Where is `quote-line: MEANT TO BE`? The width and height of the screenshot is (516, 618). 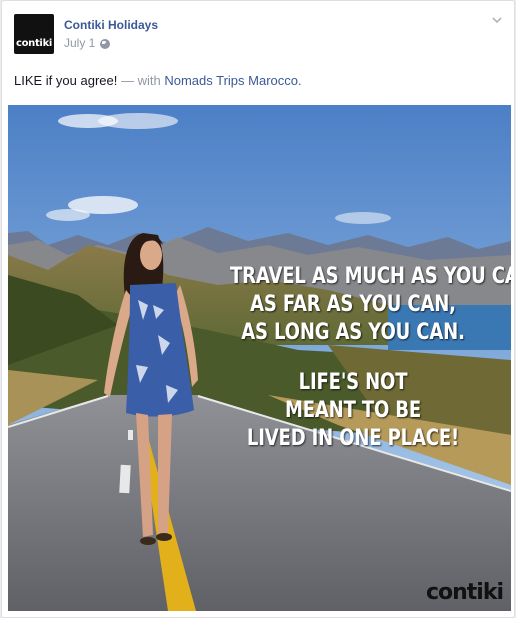
quote-line: MEANT TO BE is located at coordinates (353, 410).